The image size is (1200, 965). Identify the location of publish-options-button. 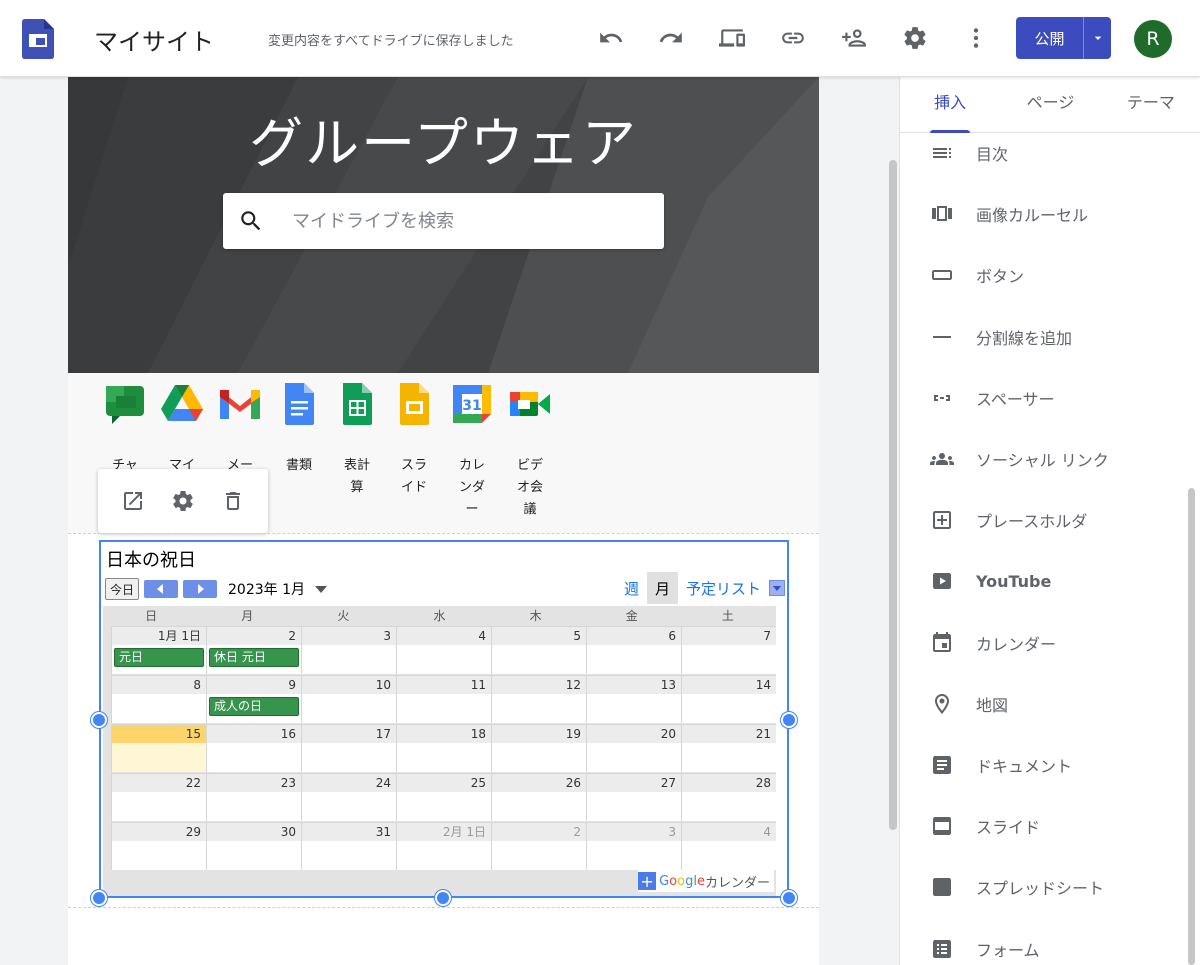
(1097, 38).